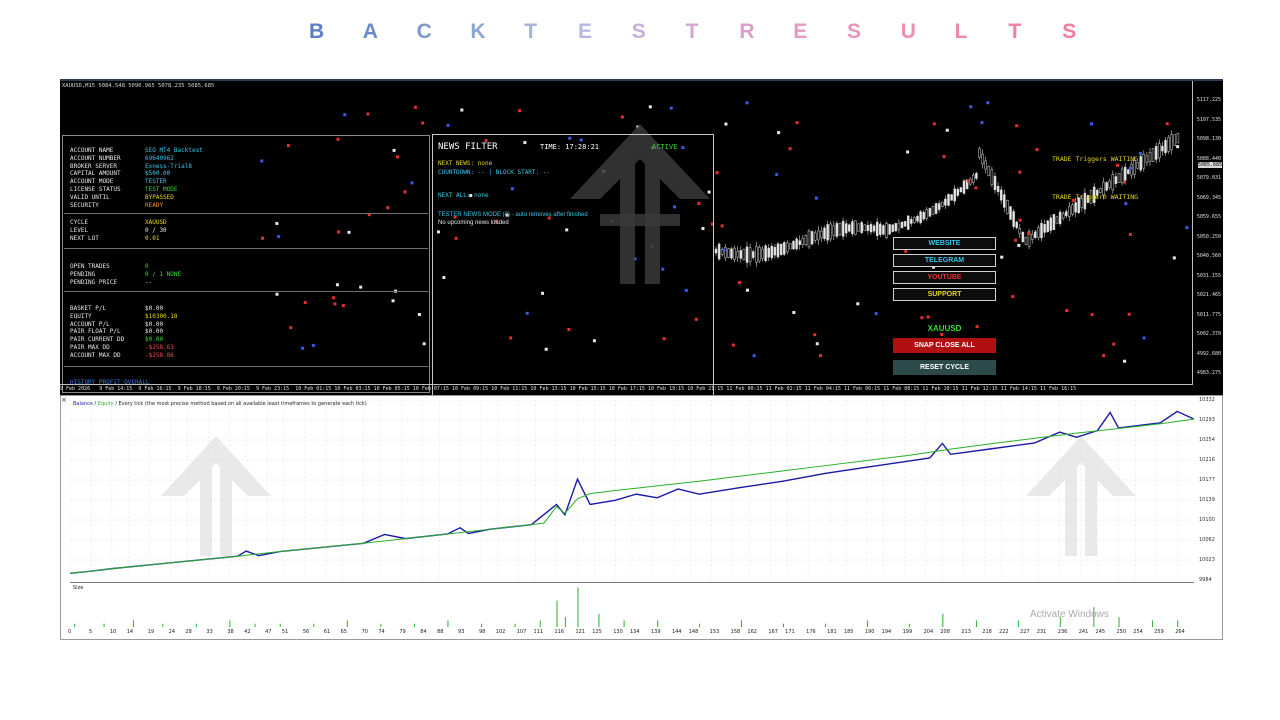 This screenshot has width=1280, height=720. Describe the element at coordinates (116, 205) in the screenshot. I see `account-row: SECURITY READY` at that location.